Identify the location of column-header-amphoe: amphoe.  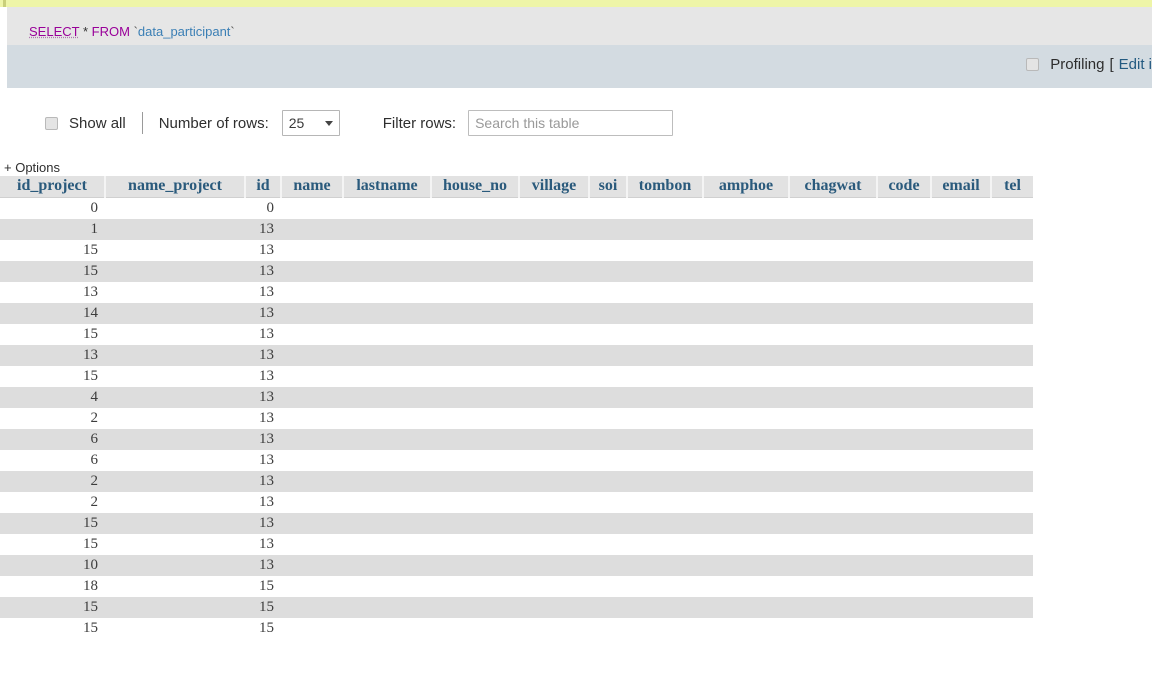
(746, 187).